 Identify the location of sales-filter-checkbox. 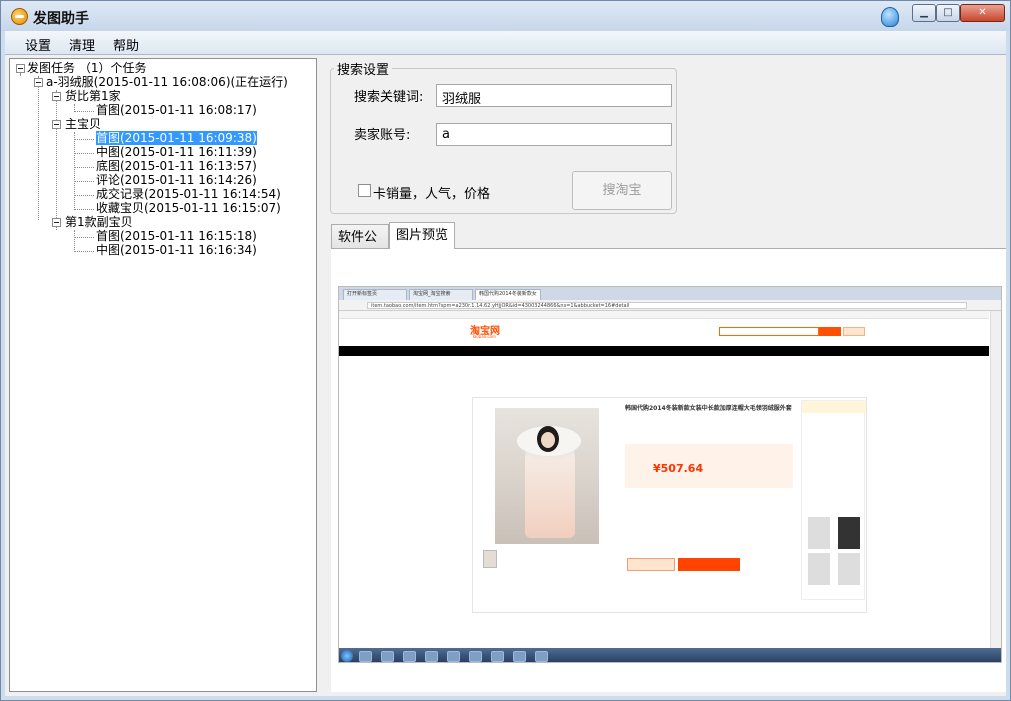
(364, 190).